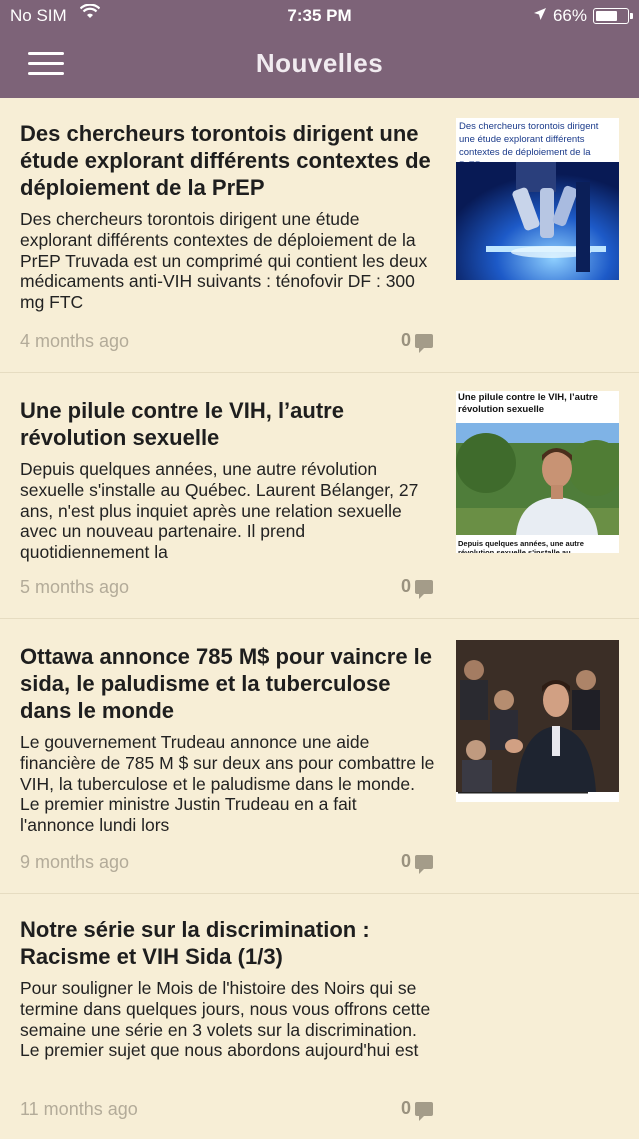  What do you see at coordinates (537, 221) in the screenshot?
I see `microscope-image` at bounding box center [537, 221].